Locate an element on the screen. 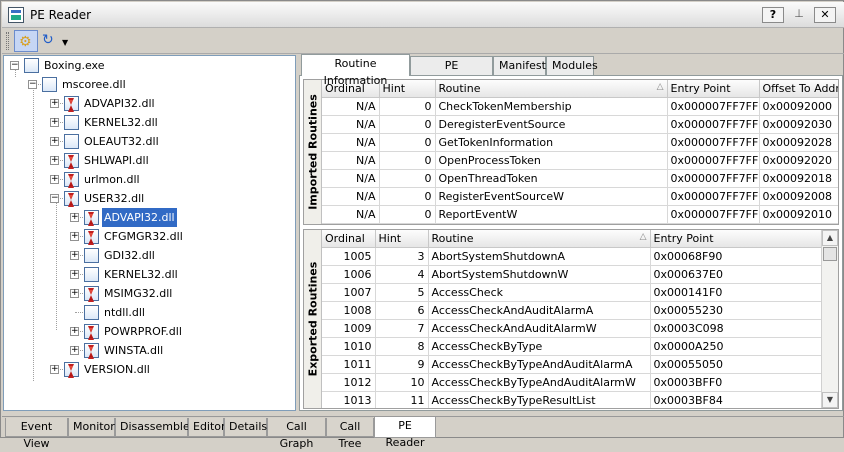 This screenshot has height=452, width=844. tree-node: + MSIMG32.dll is located at coordinates (149, 293).